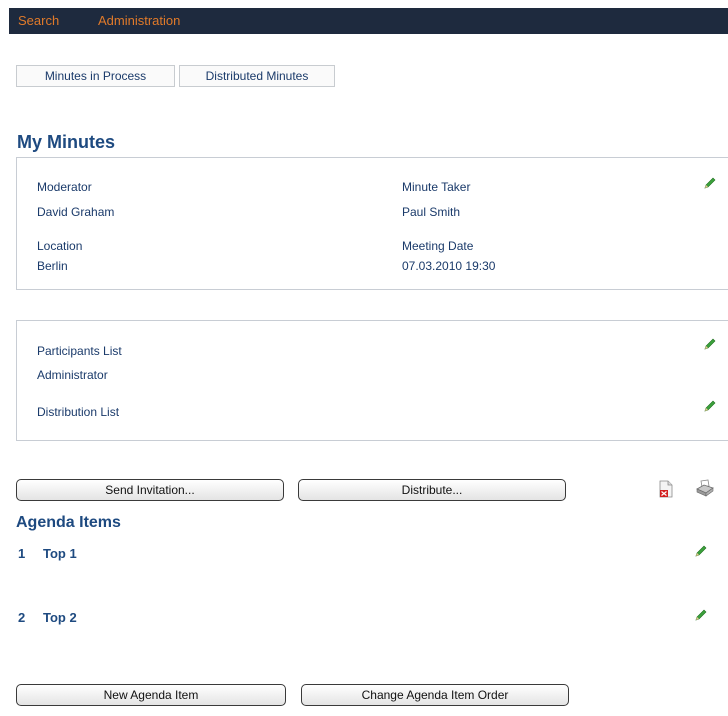  What do you see at coordinates (436, 187) in the screenshot?
I see `minute-taker-label: Minute Taker` at bounding box center [436, 187].